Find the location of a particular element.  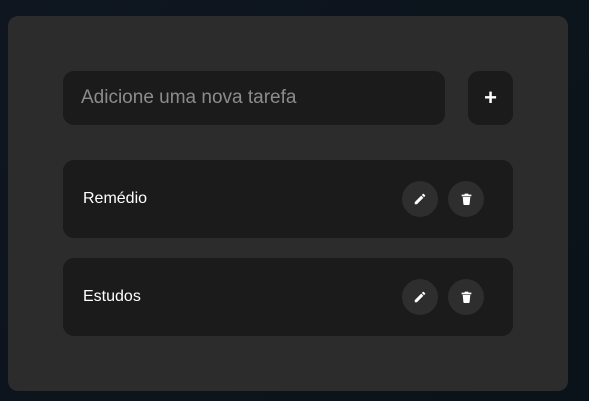

add-button-label: + is located at coordinates (490, 97).